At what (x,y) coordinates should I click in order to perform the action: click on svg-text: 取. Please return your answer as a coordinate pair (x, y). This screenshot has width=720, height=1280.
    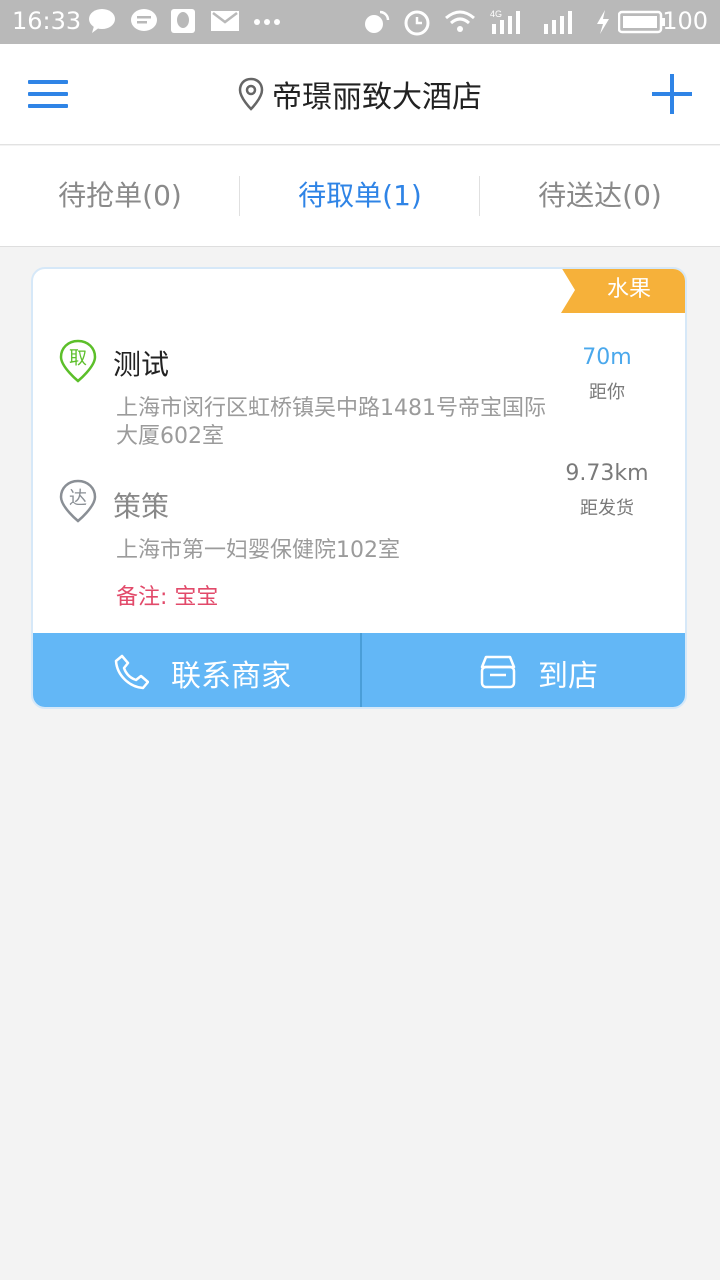
    Looking at the image, I should click on (78, 358).